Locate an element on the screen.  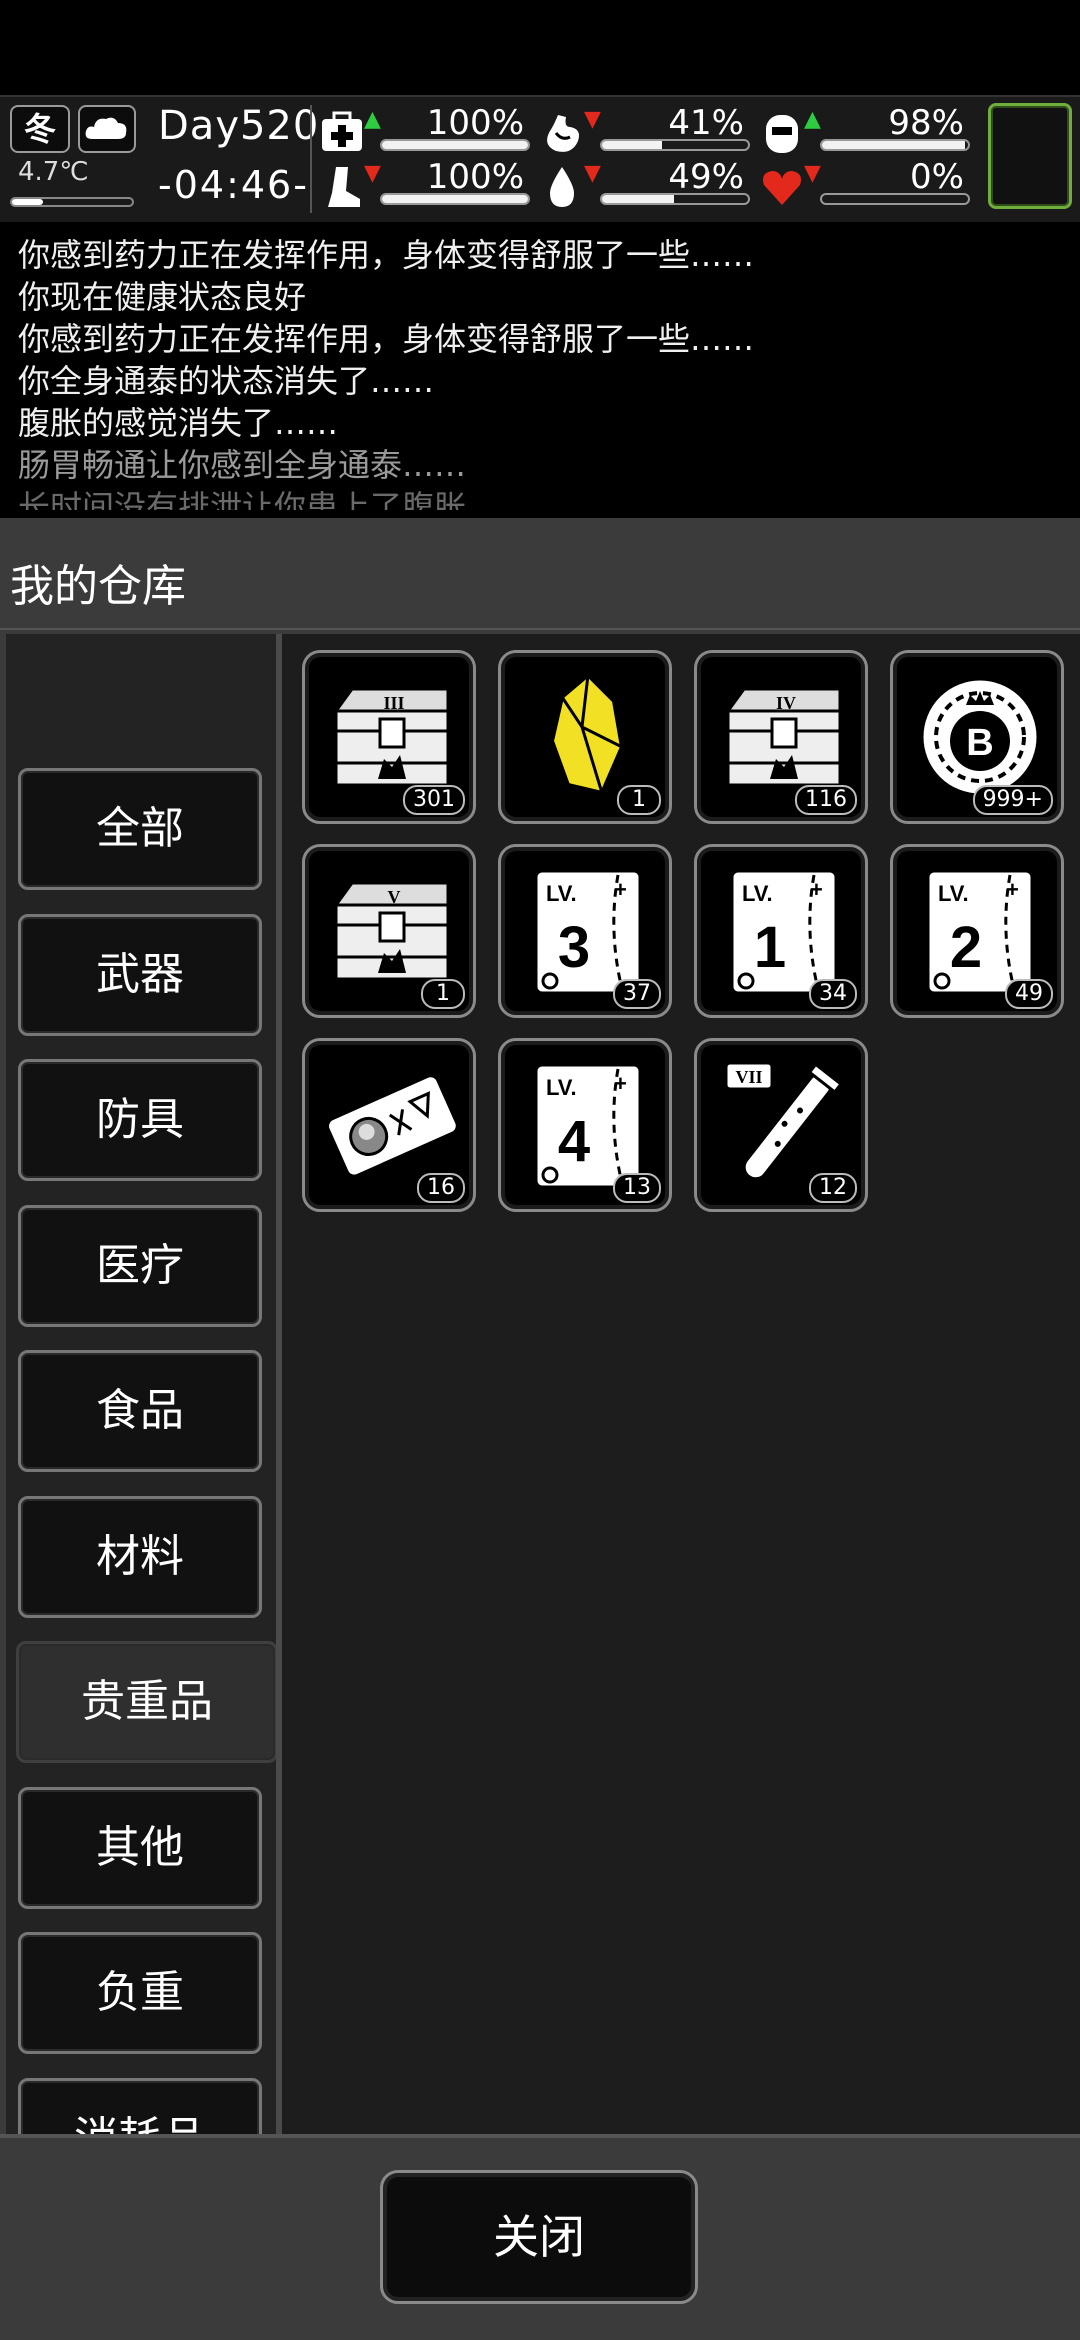
clock: -04:46- is located at coordinates (233, 185).